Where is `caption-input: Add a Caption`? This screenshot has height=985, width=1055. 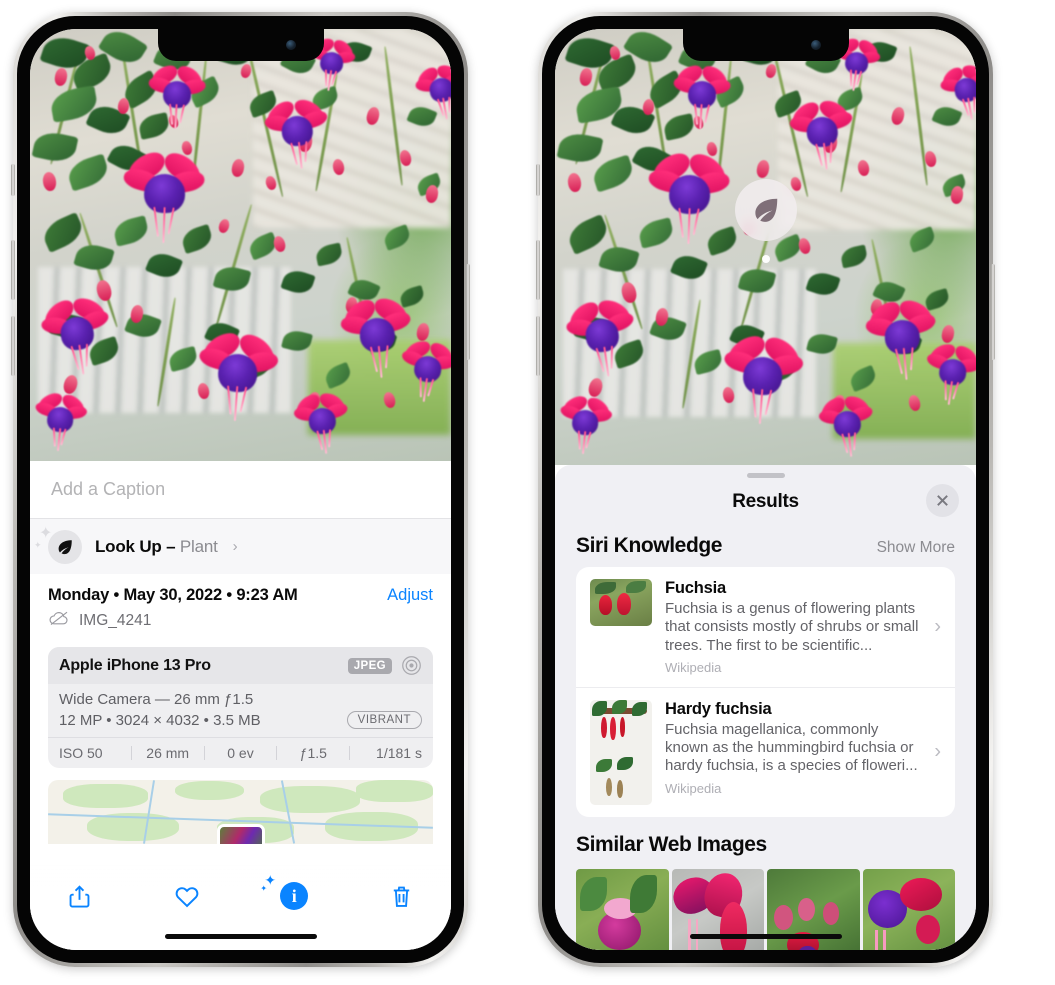
caption-input: Add a Caption is located at coordinates (240, 490).